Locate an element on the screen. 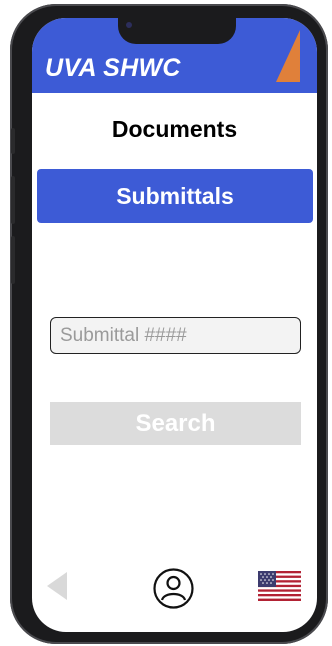 The height and width of the screenshot is (646, 332). app-title: UVA SHWC is located at coordinates (113, 68).